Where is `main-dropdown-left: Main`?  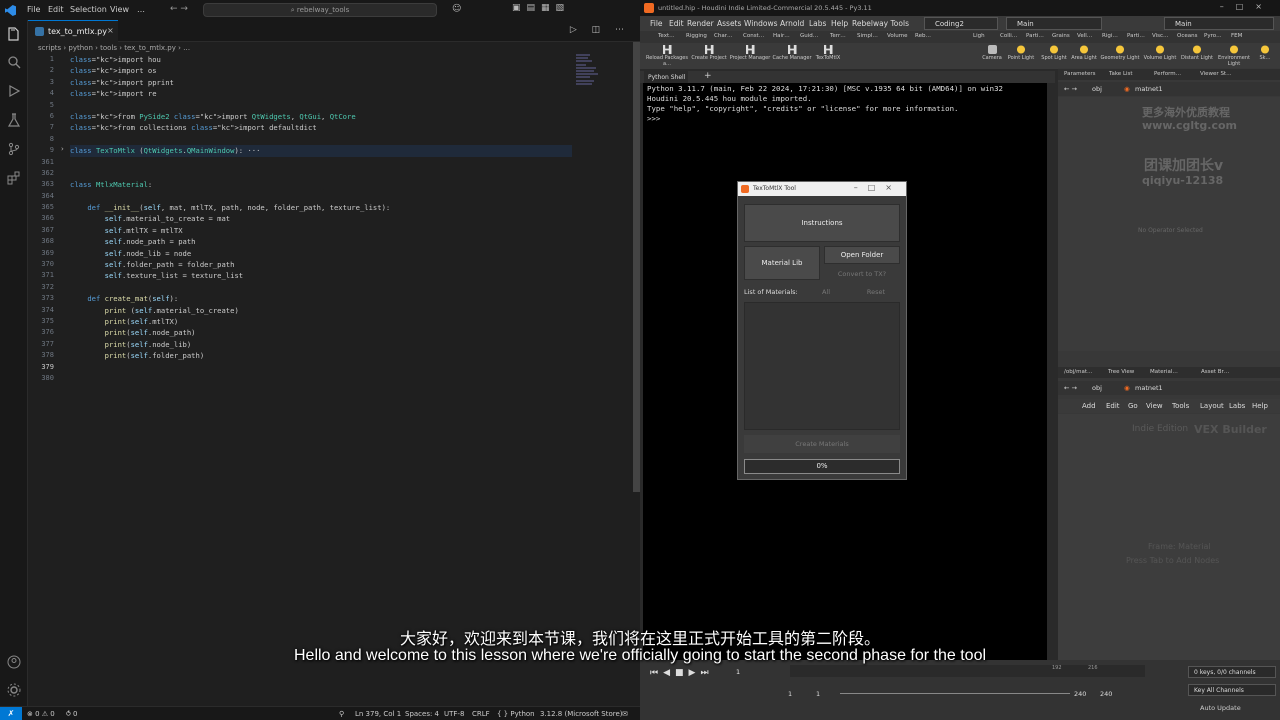 main-dropdown-left: Main is located at coordinates (1054, 23).